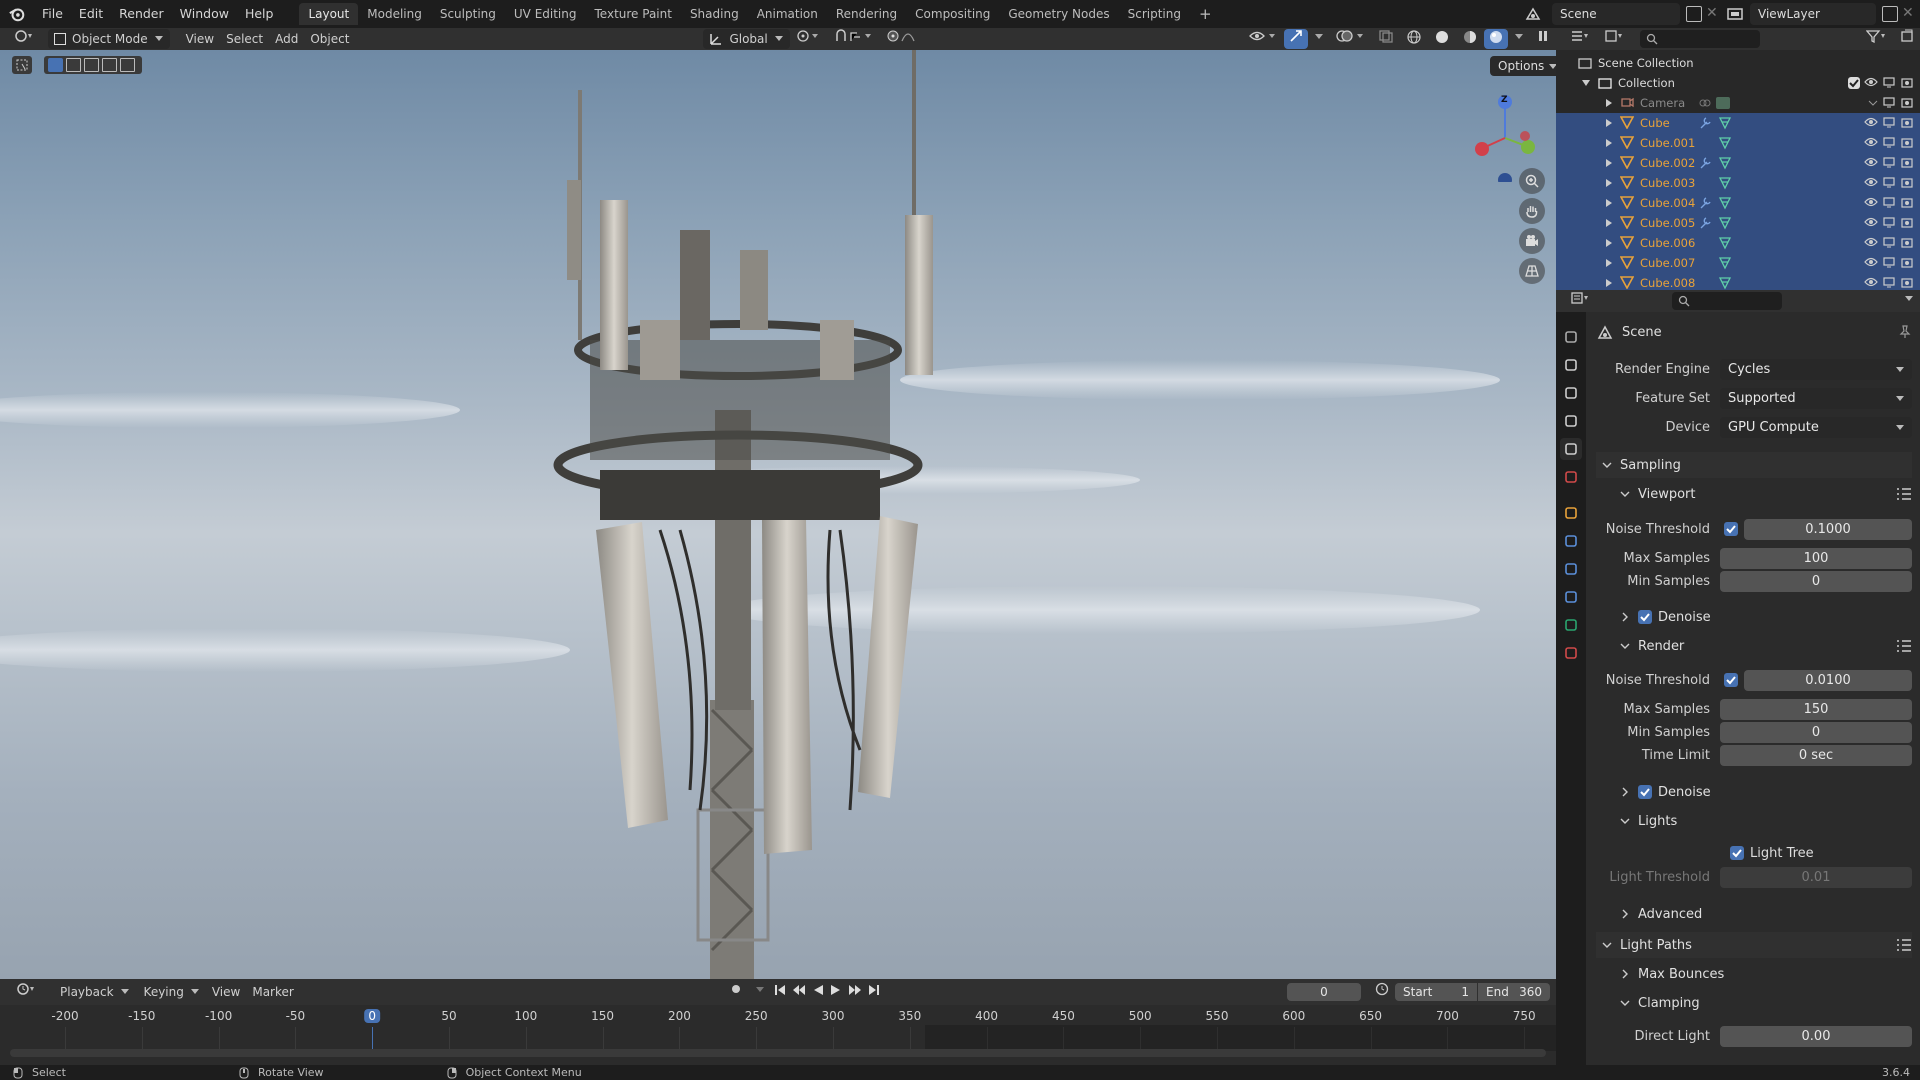  I want to click on advanced-subpanel: Advanced, so click(1754, 914).